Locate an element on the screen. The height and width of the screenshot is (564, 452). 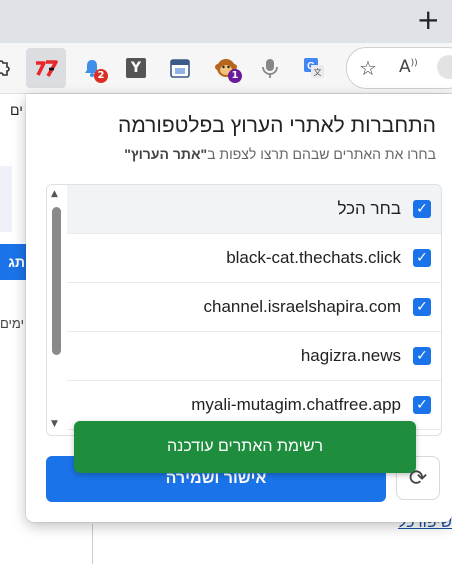
monkey-extension-icon: 1 is located at coordinates (226, 68).